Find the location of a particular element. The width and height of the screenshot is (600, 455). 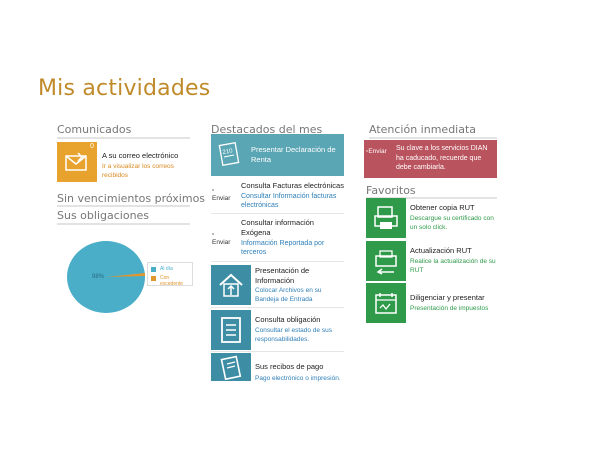

legend-label-al-dia: Al día is located at coordinates (166, 269).